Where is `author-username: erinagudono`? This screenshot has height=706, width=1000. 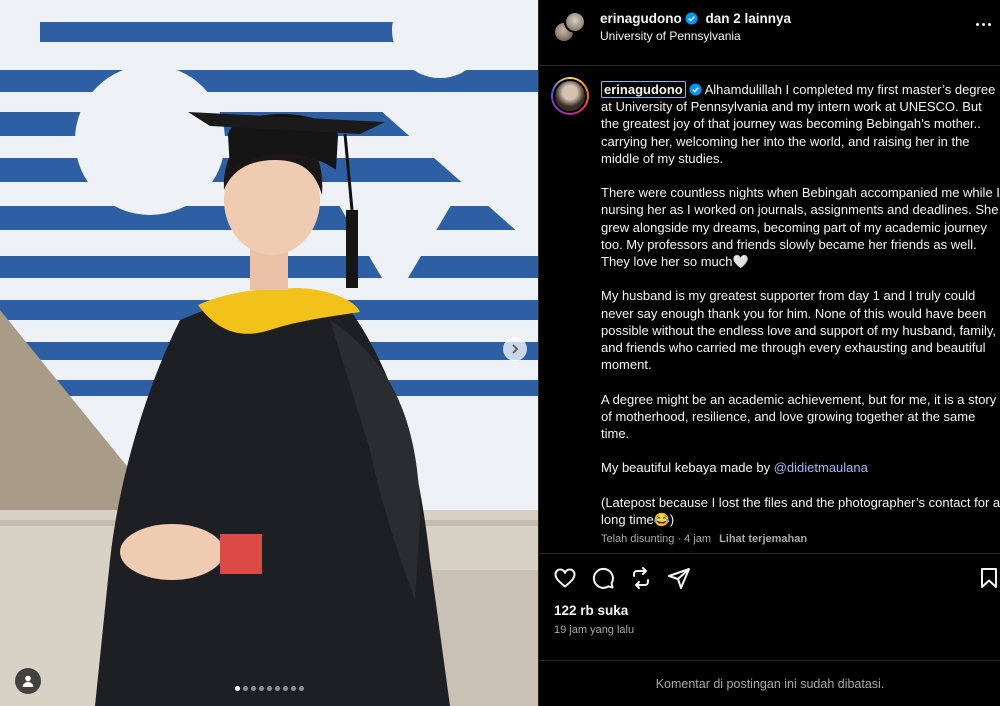 author-username: erinagudono is located at coordinates (641, 18).